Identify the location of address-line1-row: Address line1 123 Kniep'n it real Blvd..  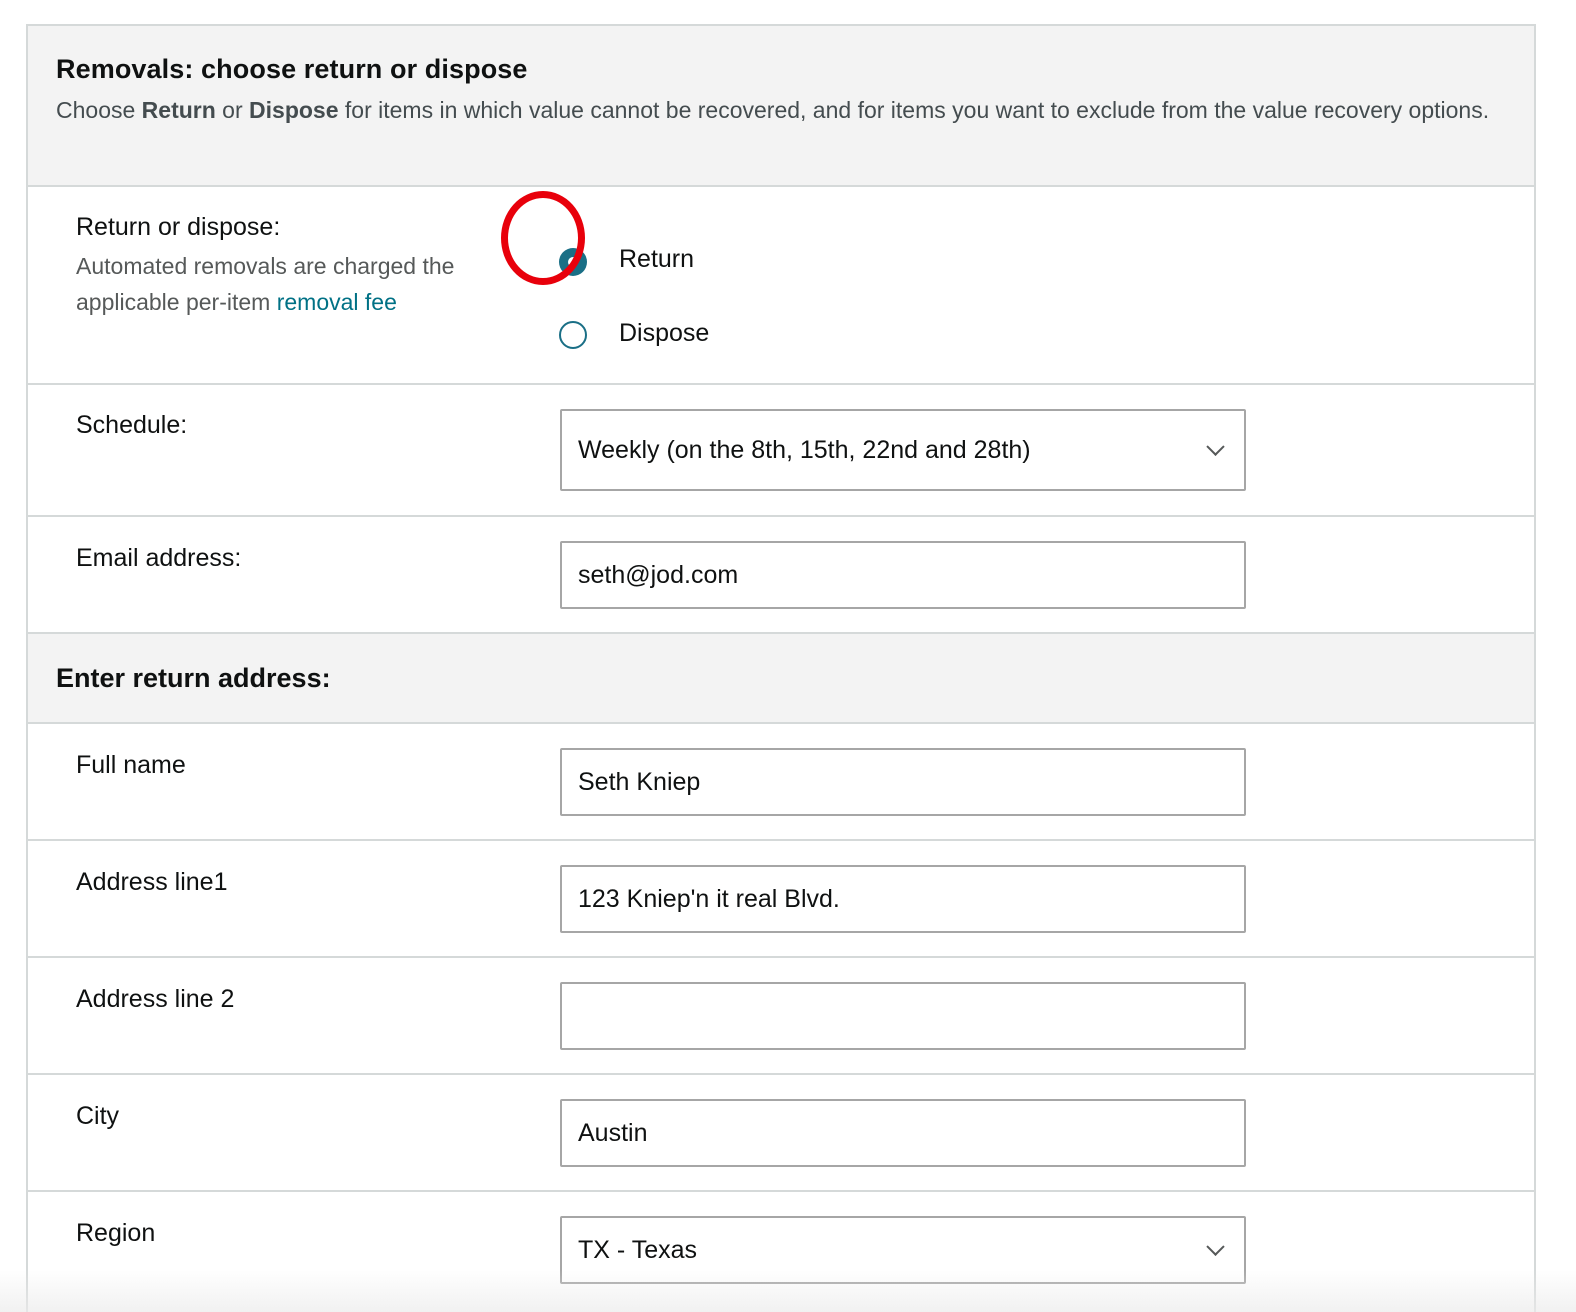
(781, 899).